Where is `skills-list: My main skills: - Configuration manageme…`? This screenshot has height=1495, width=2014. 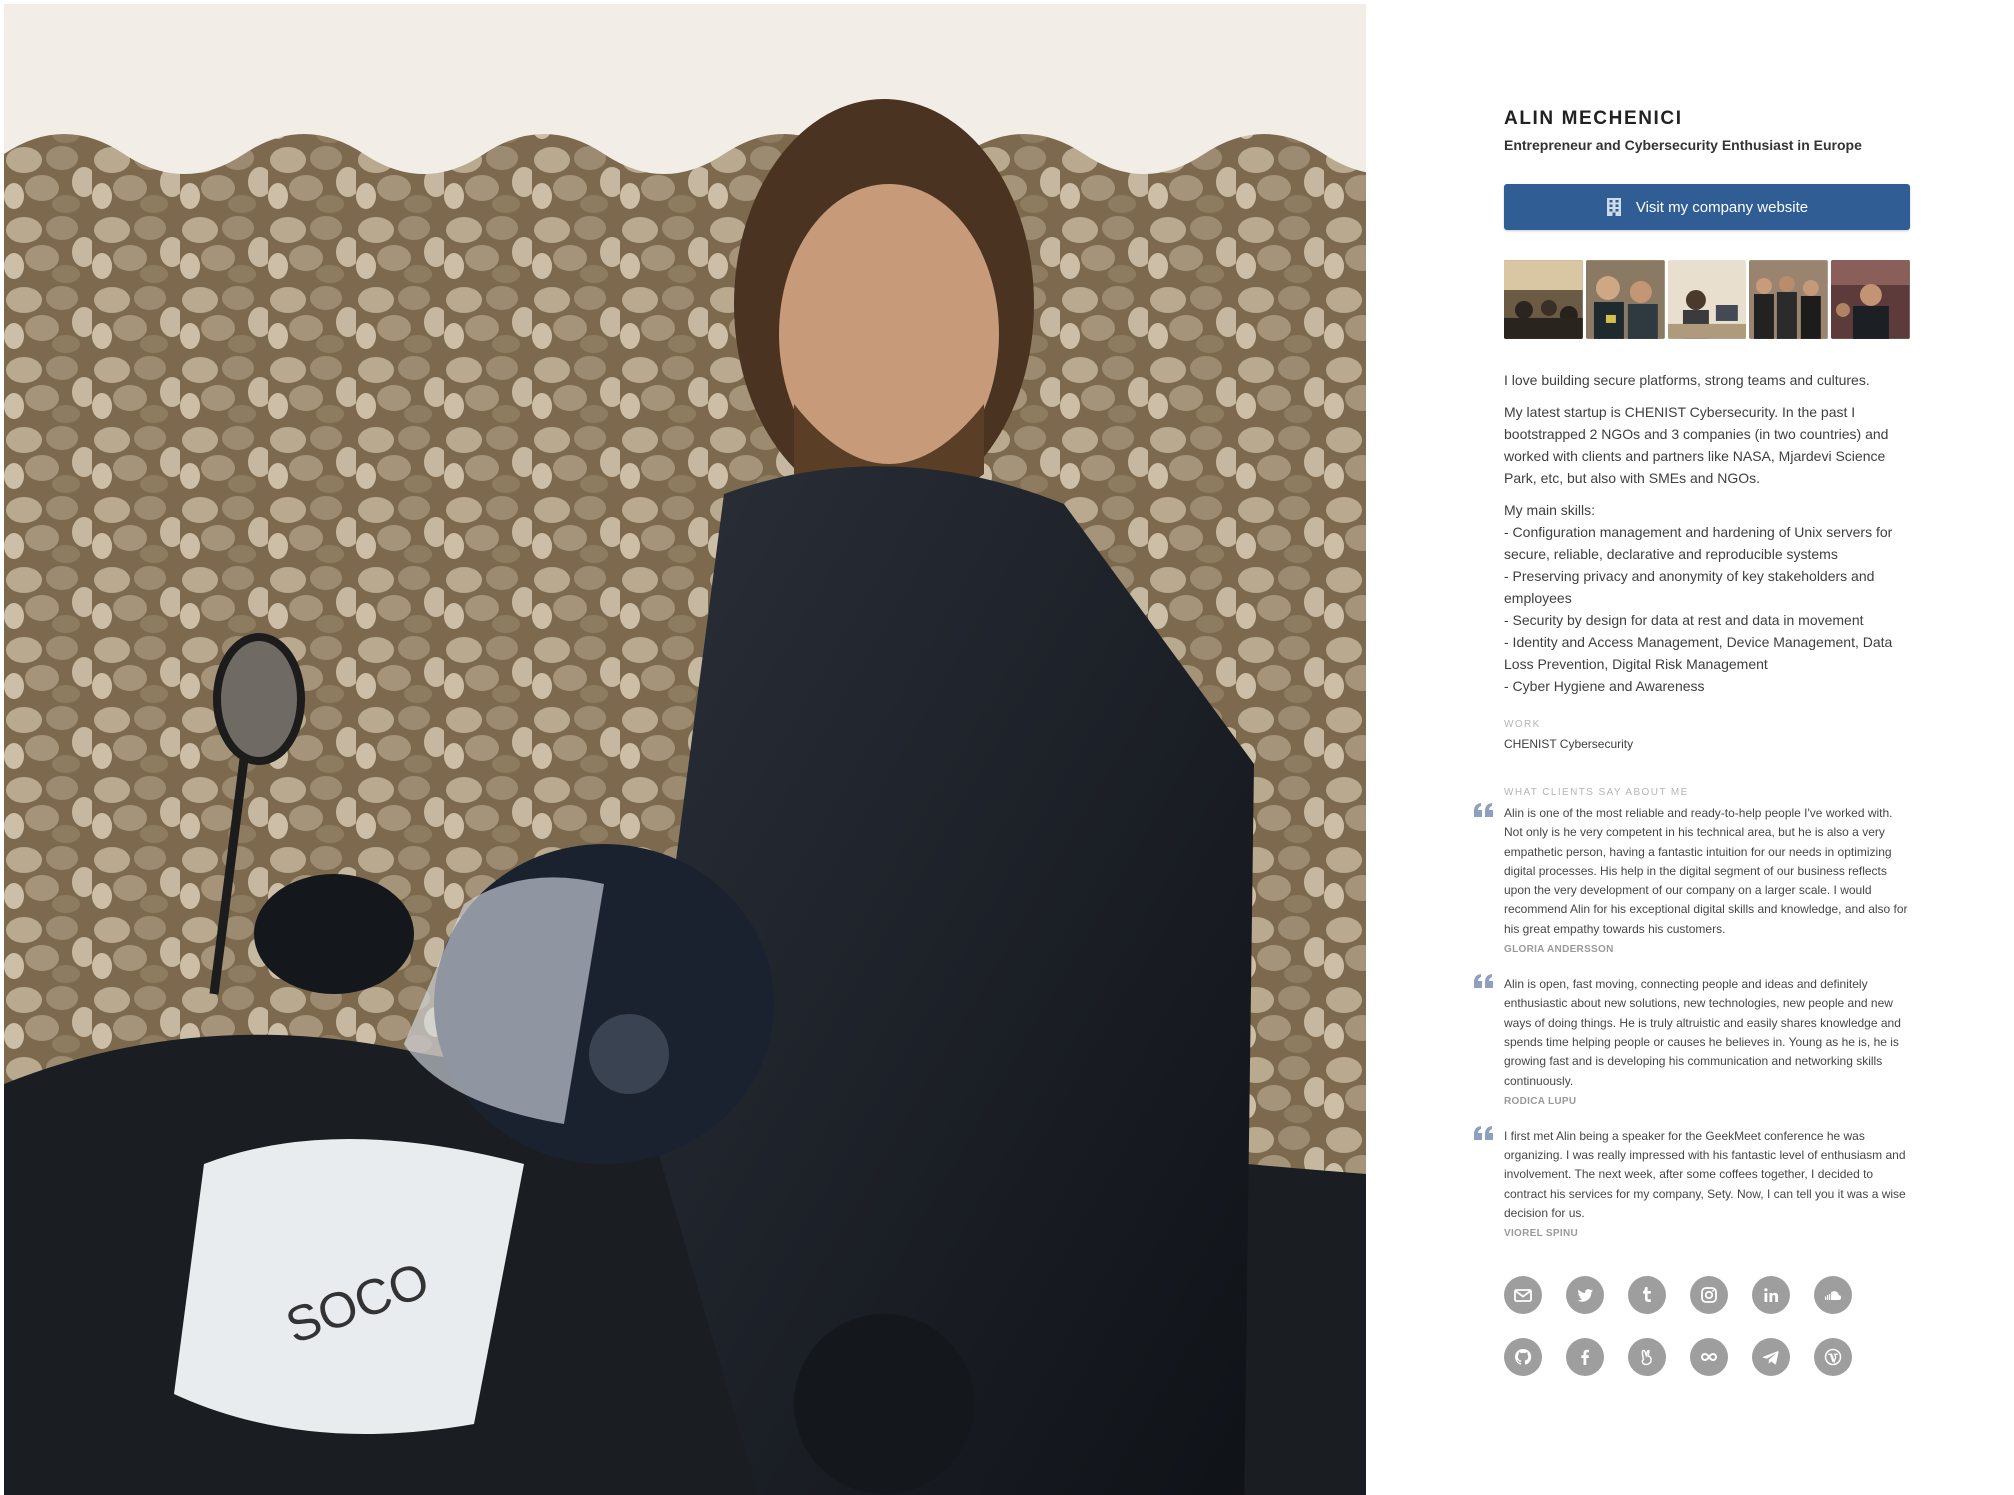 skills-list: My main skills: - Configuration manageme… is located at coordinates (1707, 598).